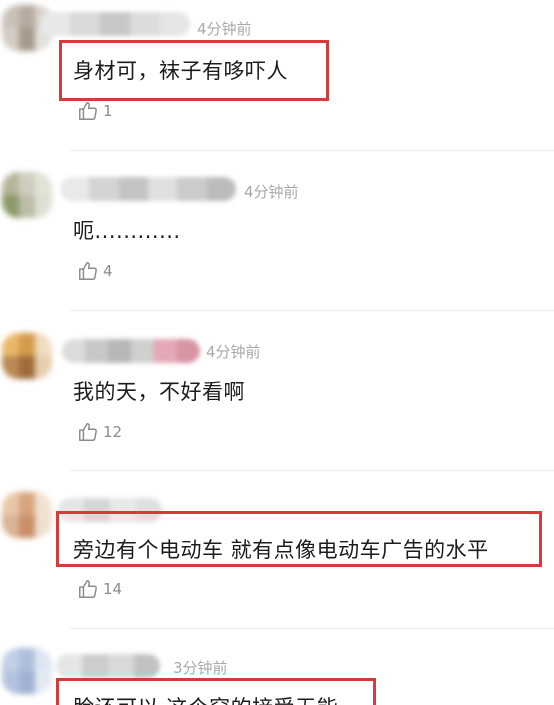 The image size is (554, 705). I want to click on like-count: 12, so click(113, 432).